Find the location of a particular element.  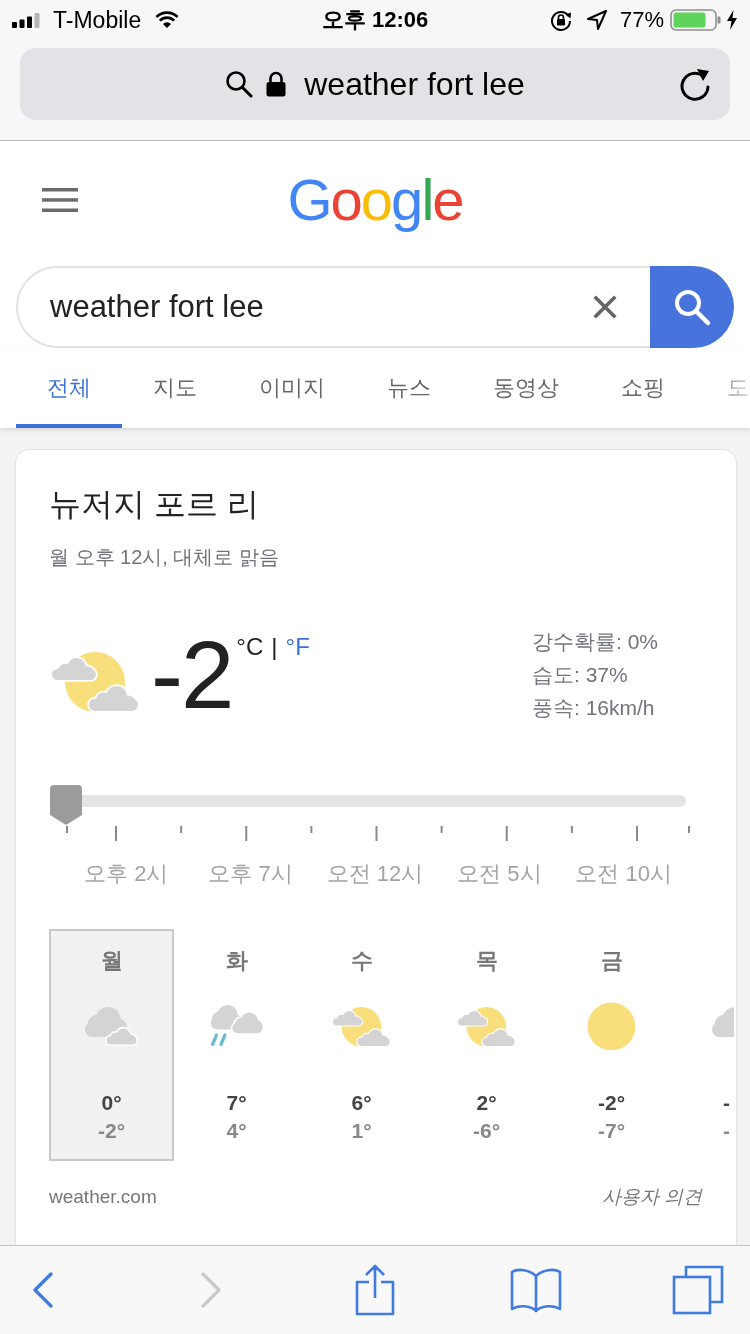

slider-thumb is located at coordinates (66, 805).